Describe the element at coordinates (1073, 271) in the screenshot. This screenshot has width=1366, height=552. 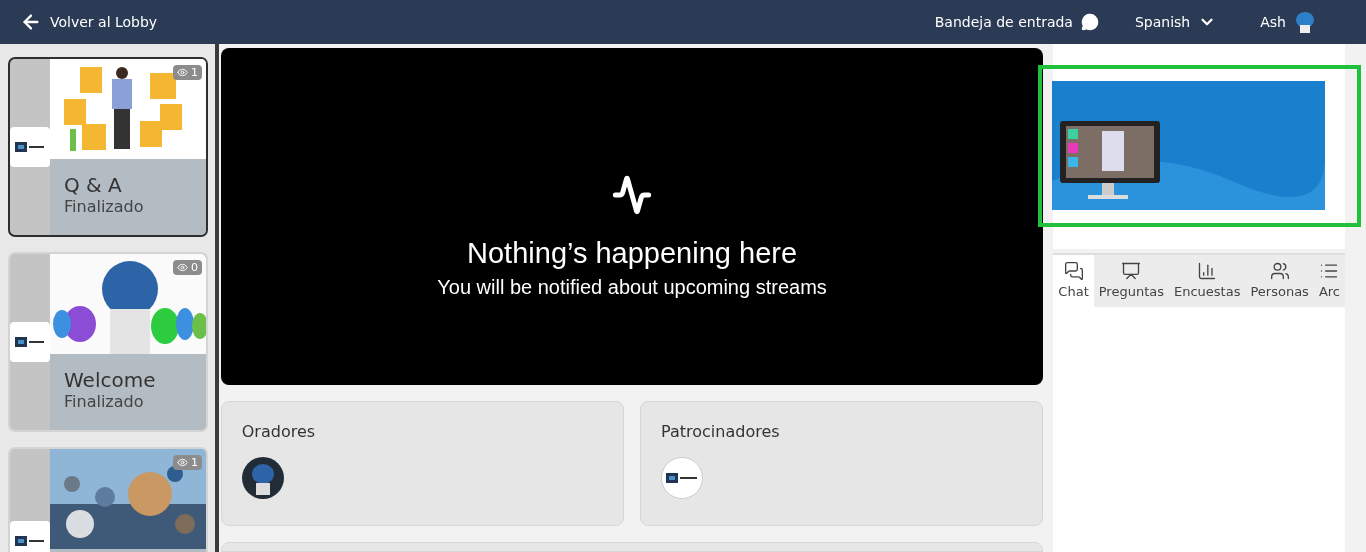
I see `chat-icon` at that location.